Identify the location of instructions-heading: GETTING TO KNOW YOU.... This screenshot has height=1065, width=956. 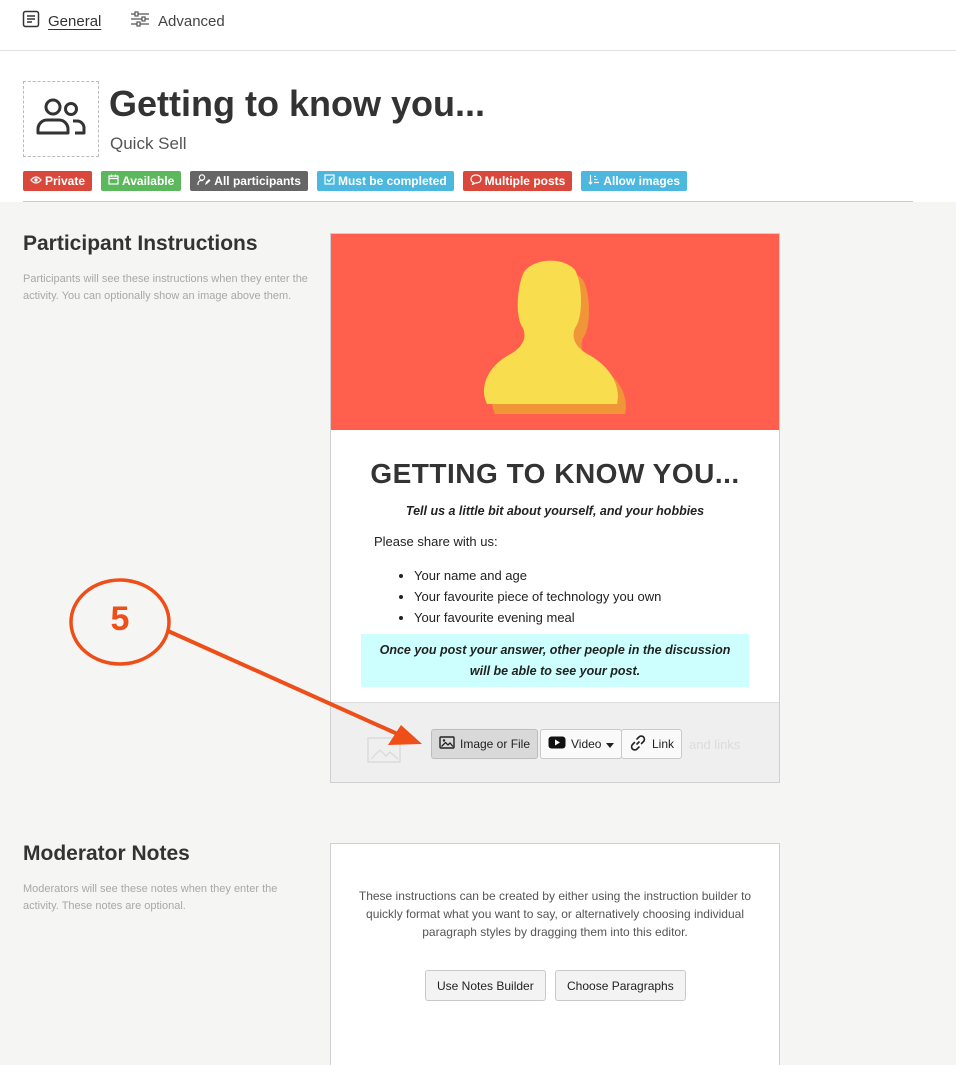
(555, 473).